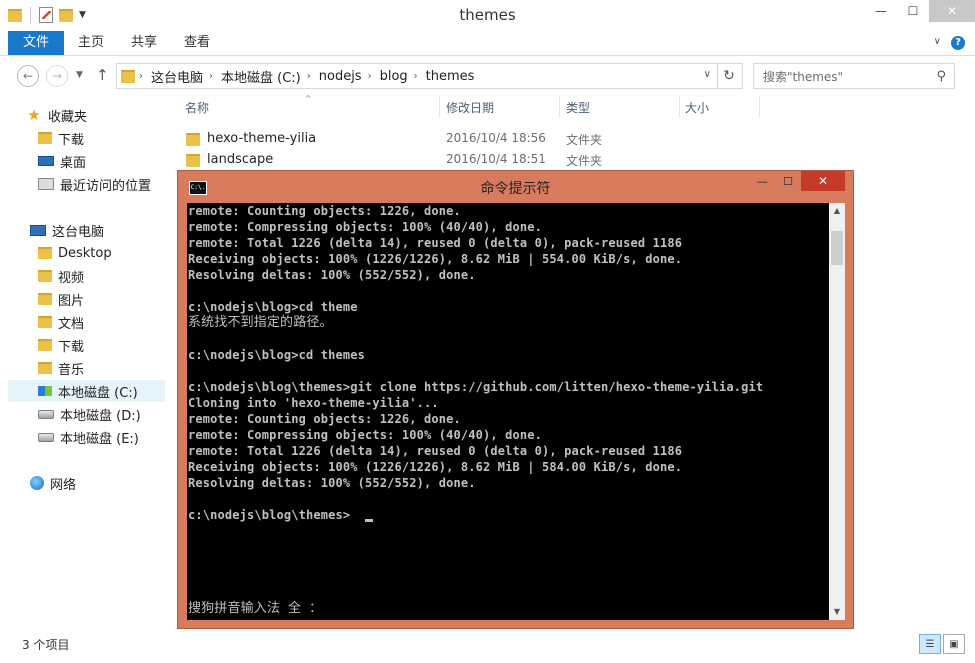 Image resolution: width=975 pixels, height=663 pixels. I want to click on column-header-type: 类型, so click(578, 108).